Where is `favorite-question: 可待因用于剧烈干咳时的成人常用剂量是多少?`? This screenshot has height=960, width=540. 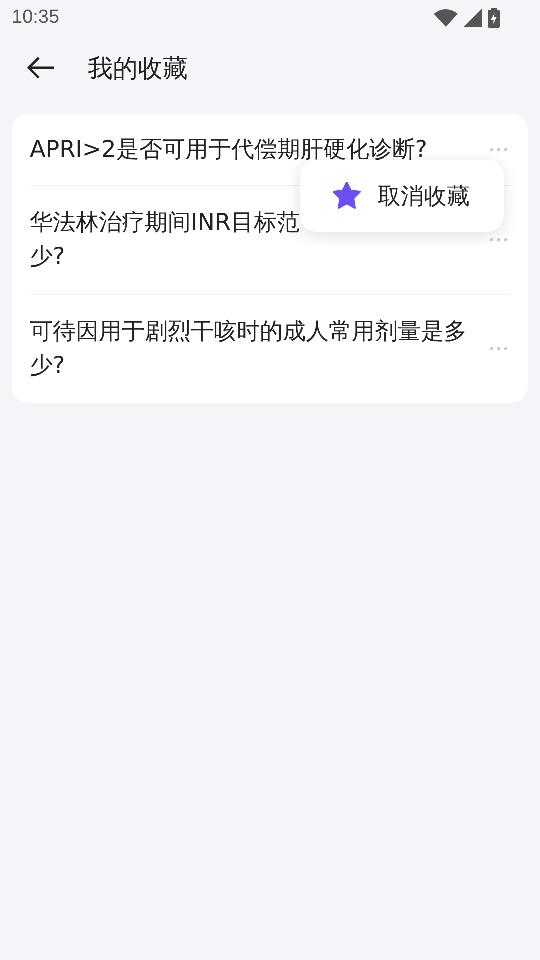
favorite-question: 可待因用于剧烈干咳时的成人常用剂量是多少? is located at coordinates (255, 349).